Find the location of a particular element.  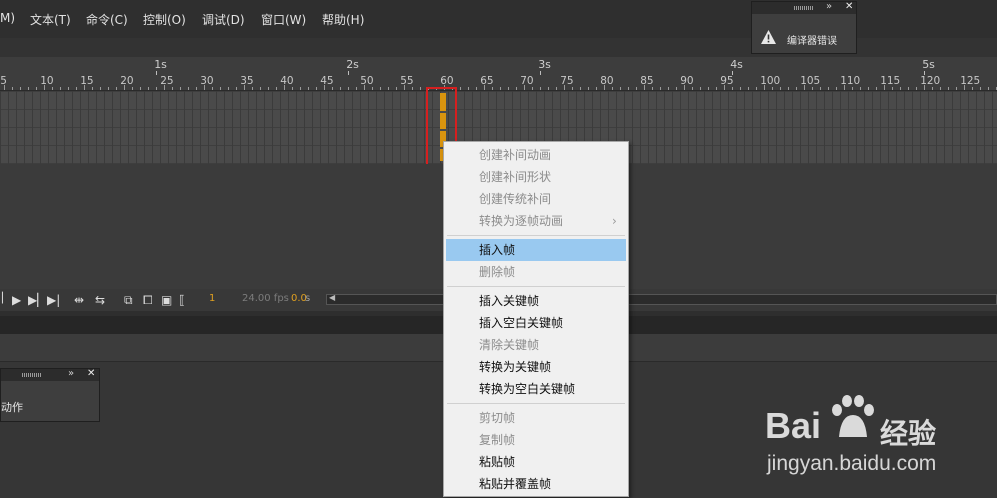

menu-item-convert-to-blank-keyframe: 转换为空白关键帧 is located at coordinates (536, 389).